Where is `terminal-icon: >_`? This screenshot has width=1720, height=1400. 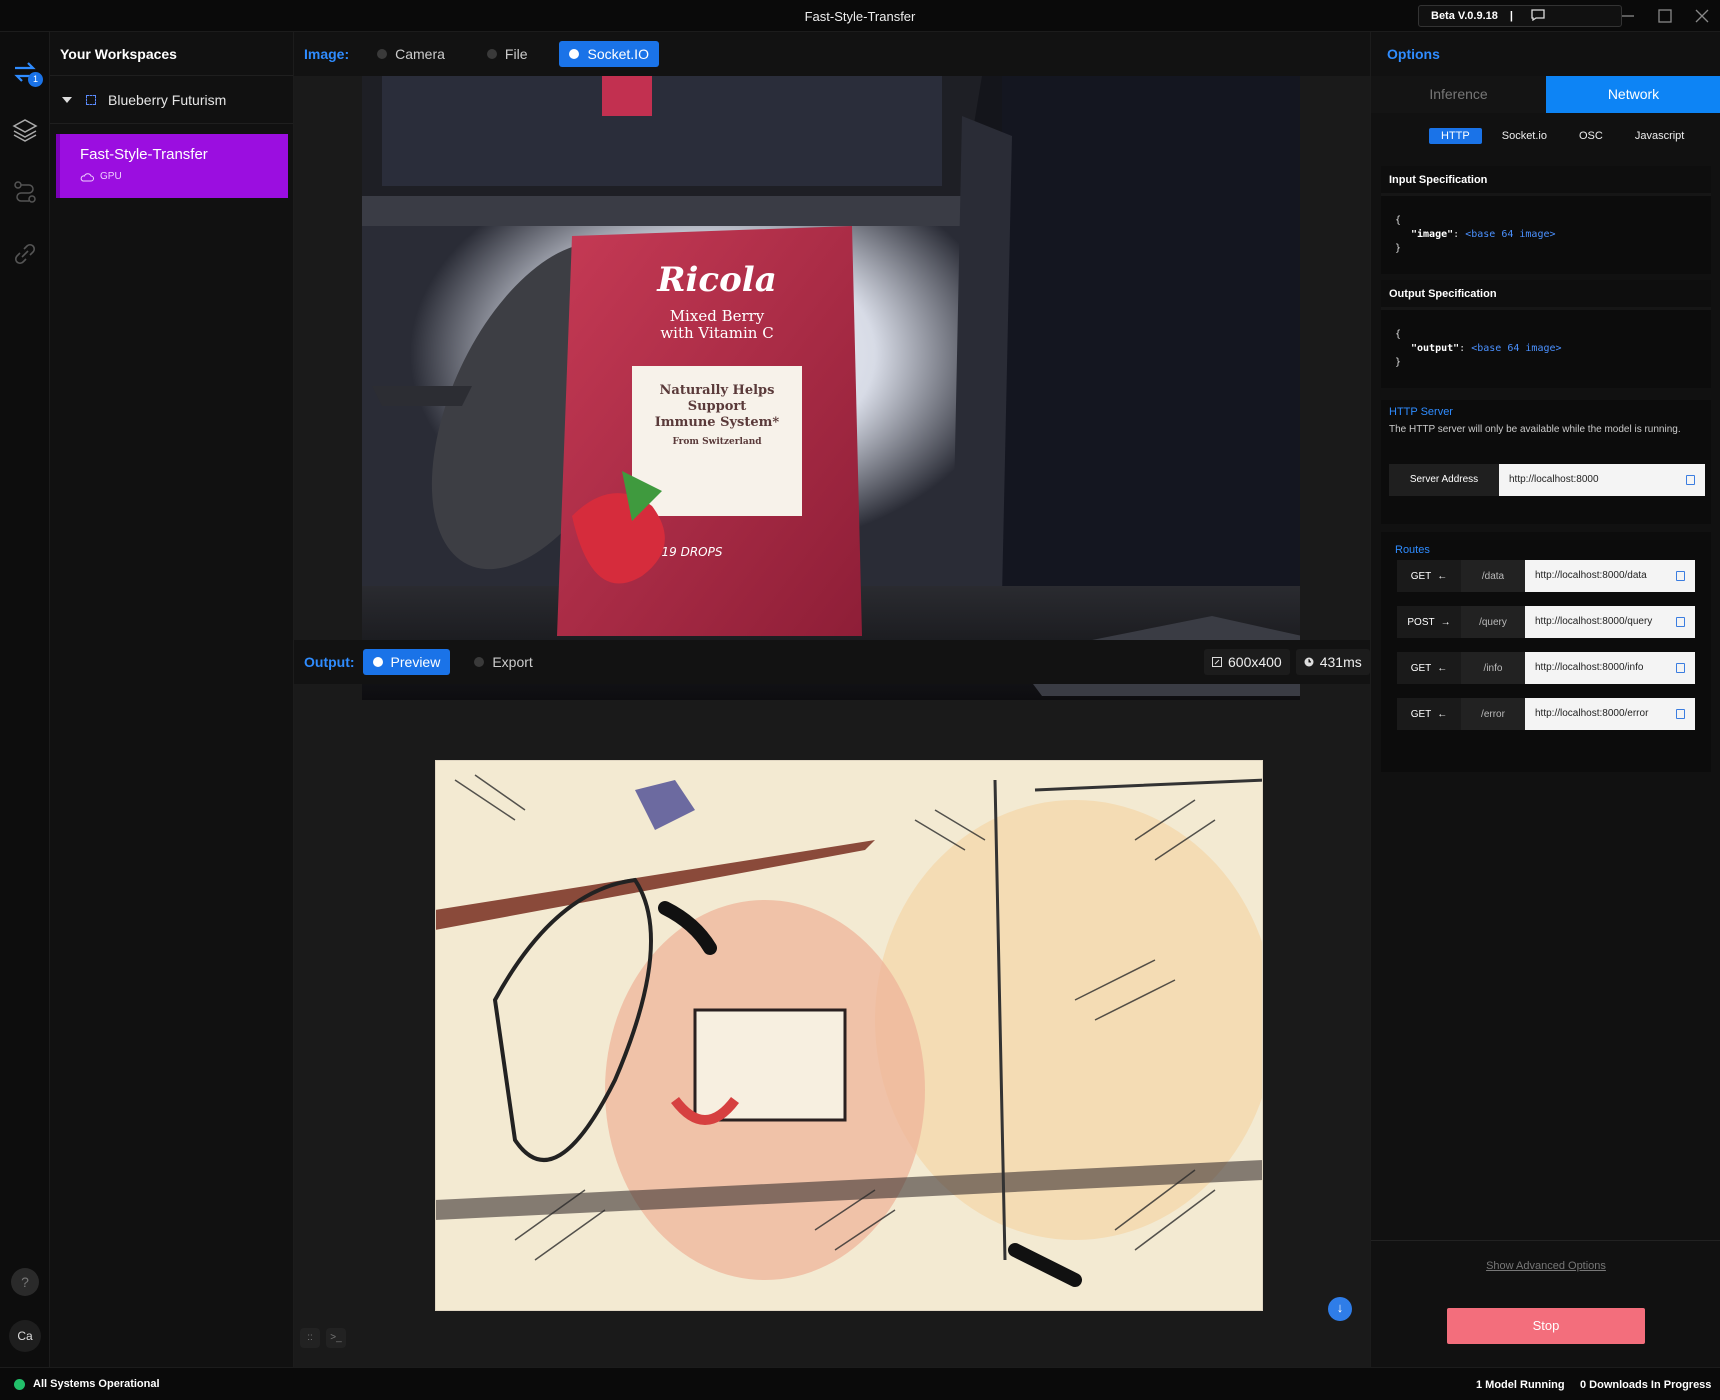 terminal-icon: >_ is located at coordinates (336, 1338).